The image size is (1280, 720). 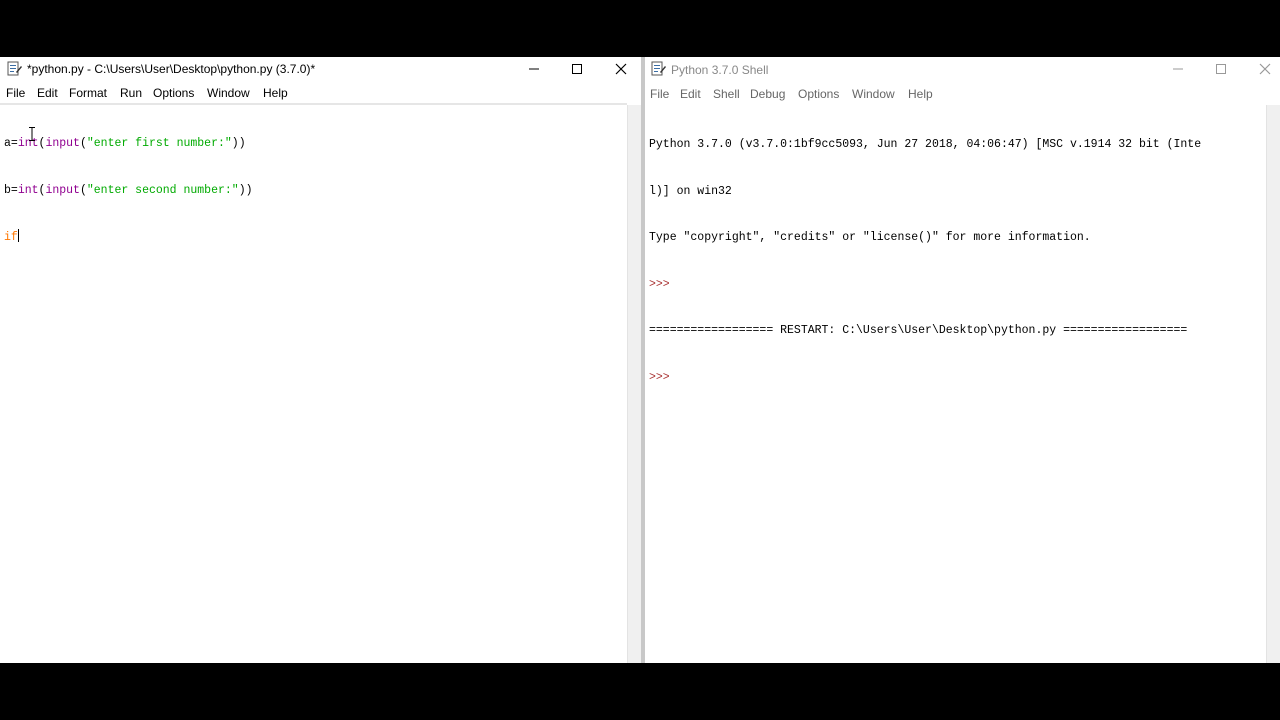 I want to click on python-file-icon, so click(x=14, y=68).